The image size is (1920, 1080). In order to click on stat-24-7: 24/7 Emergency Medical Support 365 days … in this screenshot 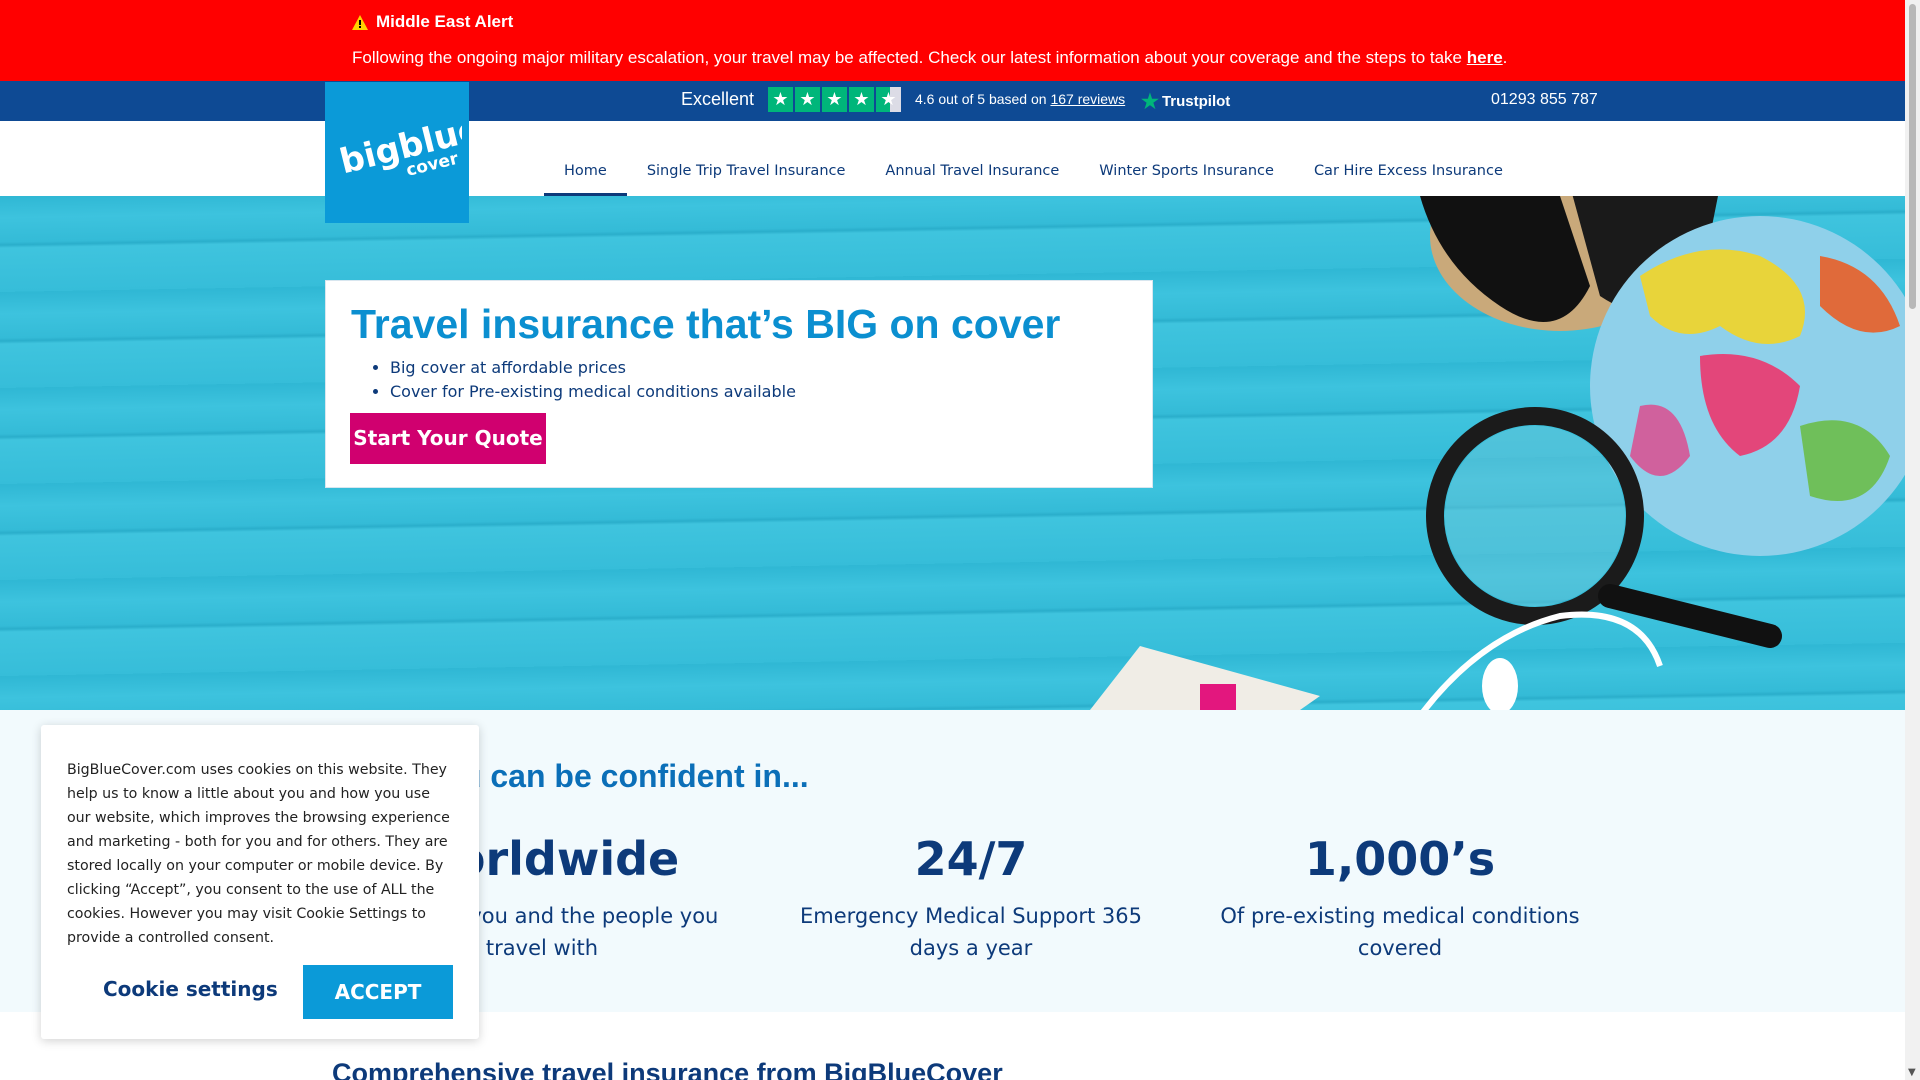, I will do `click(971, 900)`.